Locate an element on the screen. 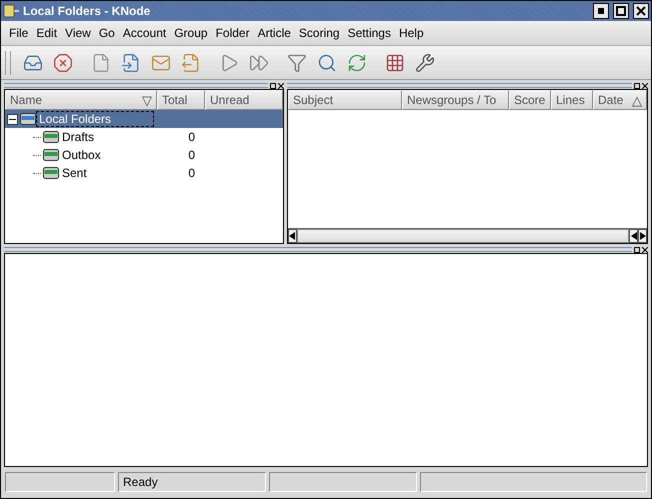  stop-icon is located at coordinates (63, 62).